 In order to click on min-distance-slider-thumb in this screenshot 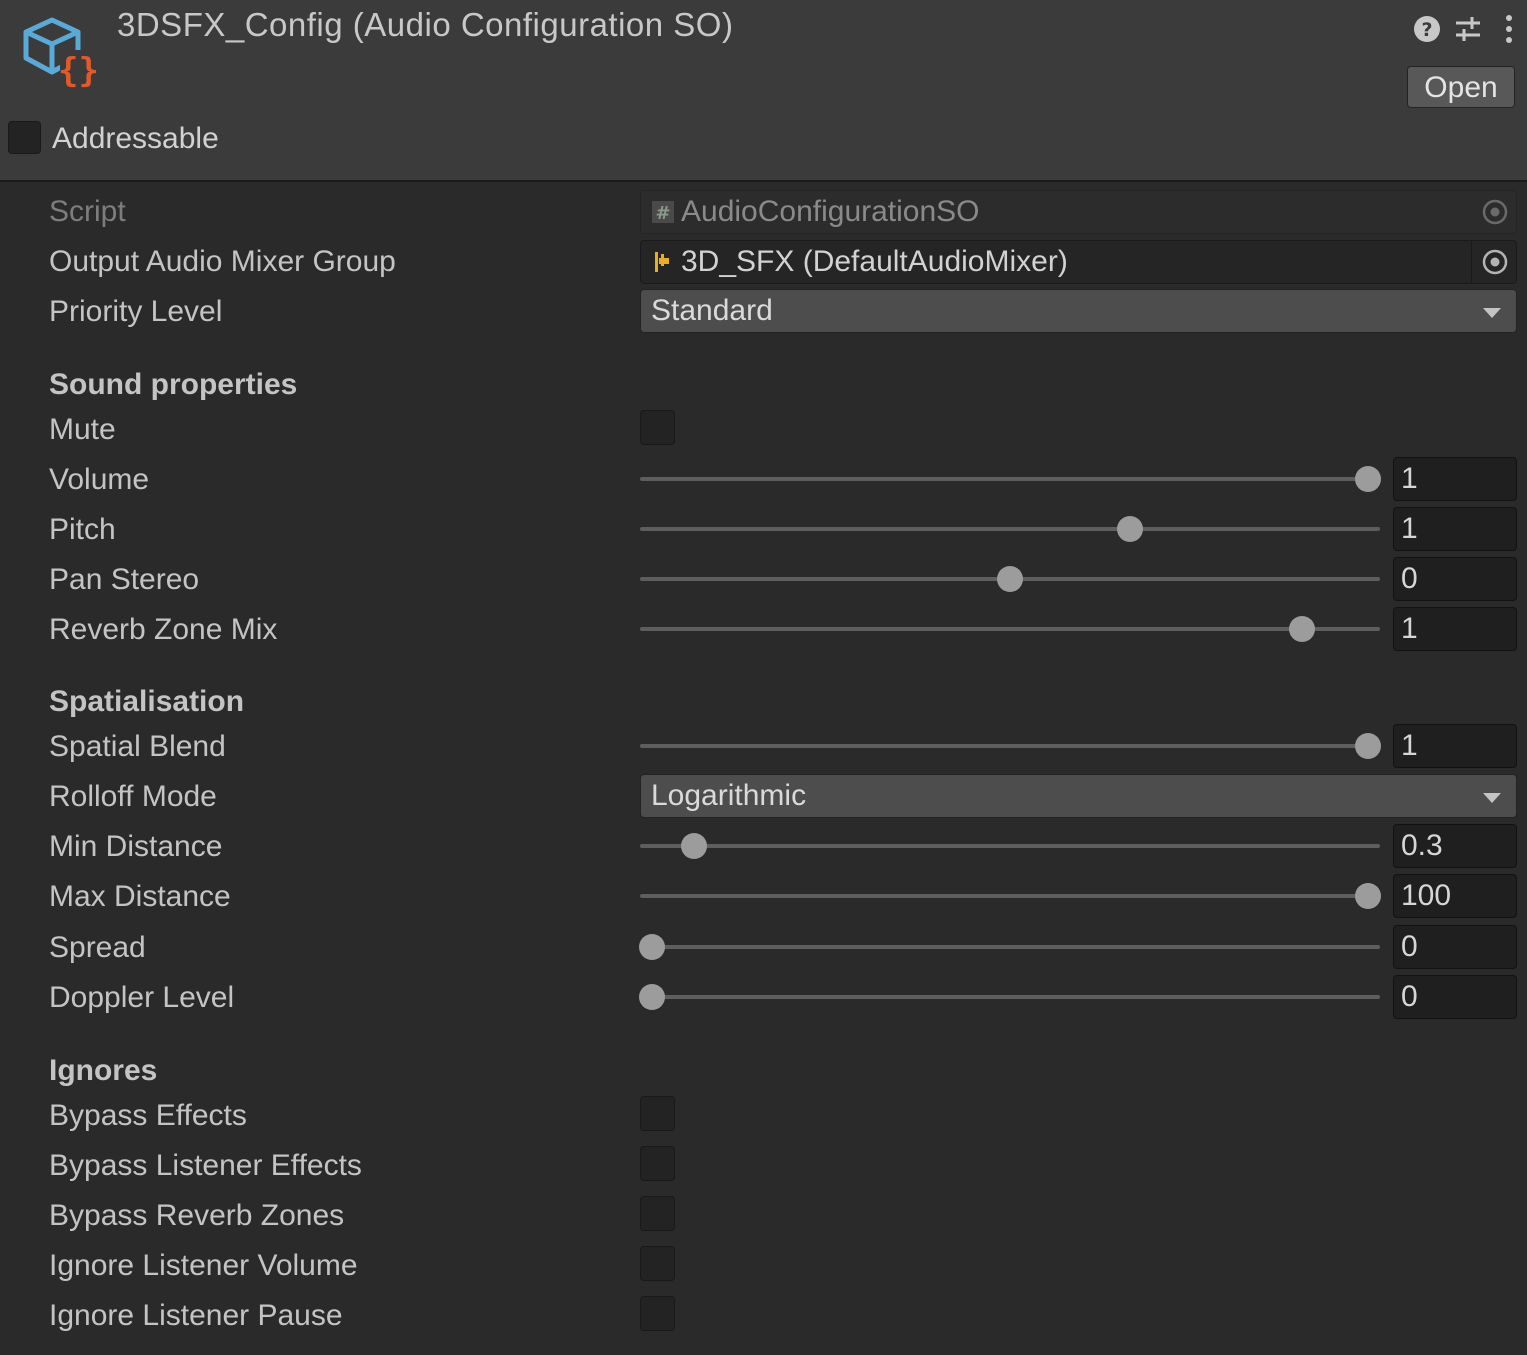, I will do `click(694, 846)`.